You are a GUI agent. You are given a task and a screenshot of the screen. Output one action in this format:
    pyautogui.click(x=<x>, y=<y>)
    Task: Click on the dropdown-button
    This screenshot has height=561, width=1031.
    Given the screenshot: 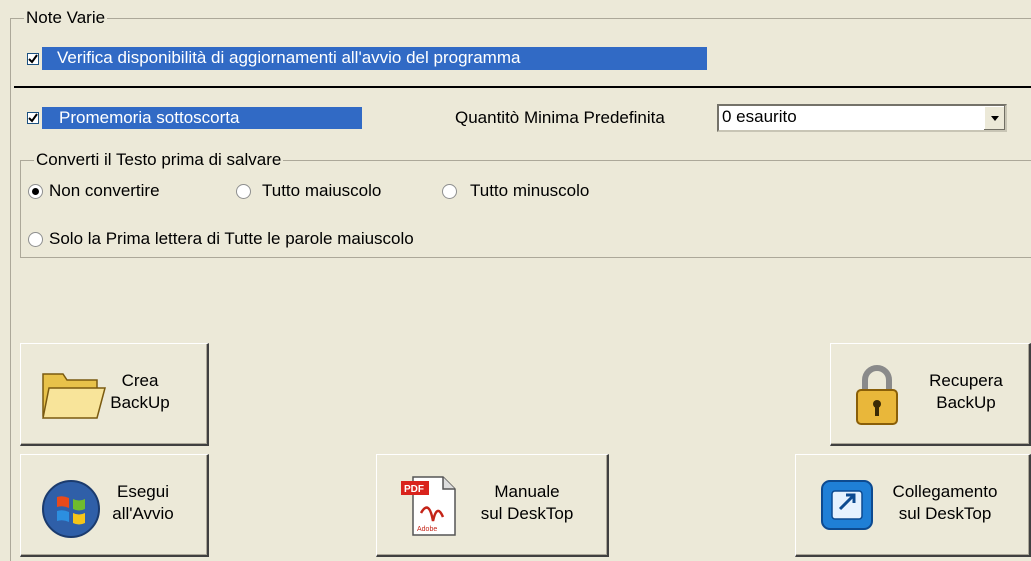 What is the action you would take?
    pyautogui.click(x=994, y=118)
    